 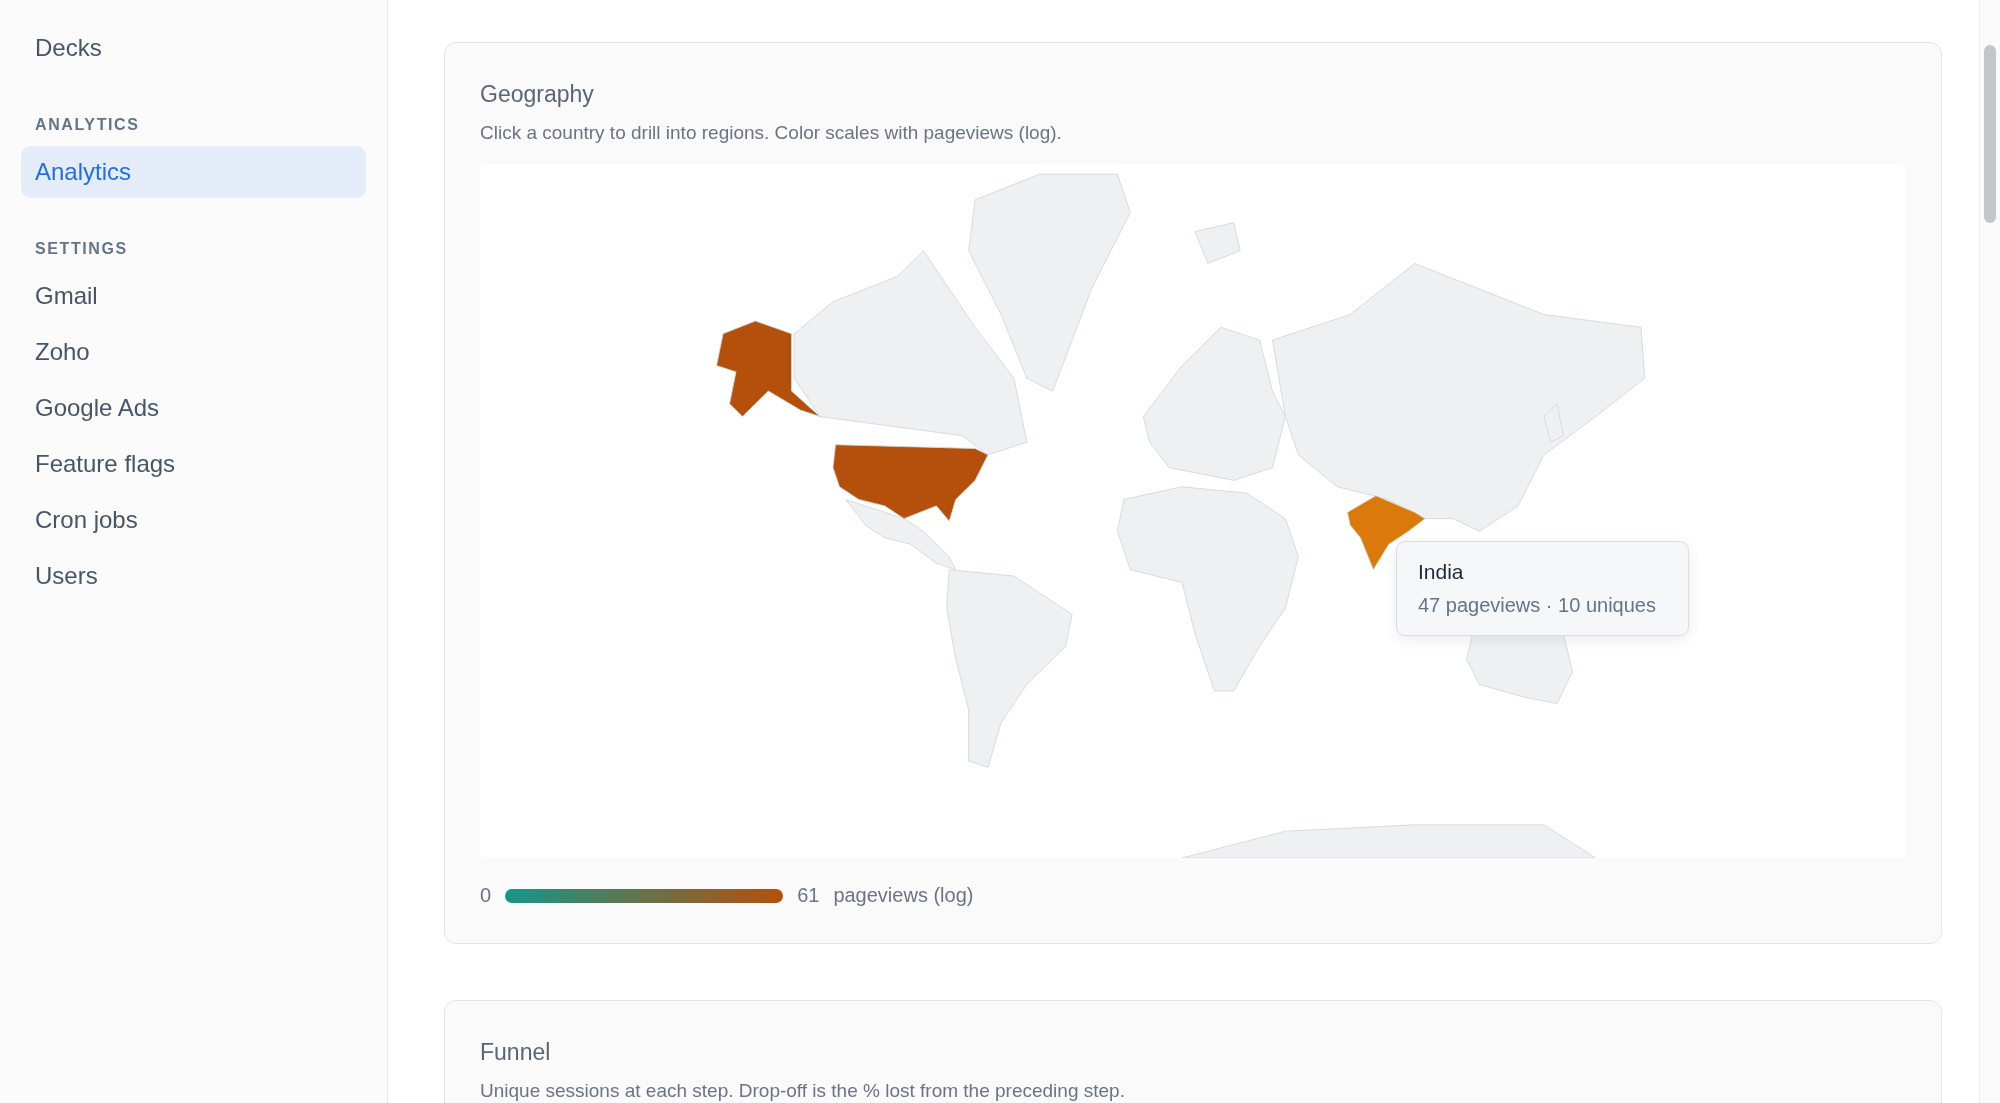 What do you see at coordinates (516, 1052) in the screenshot?
I see `card-title: Funnel` at bounding box center [516, 1052].